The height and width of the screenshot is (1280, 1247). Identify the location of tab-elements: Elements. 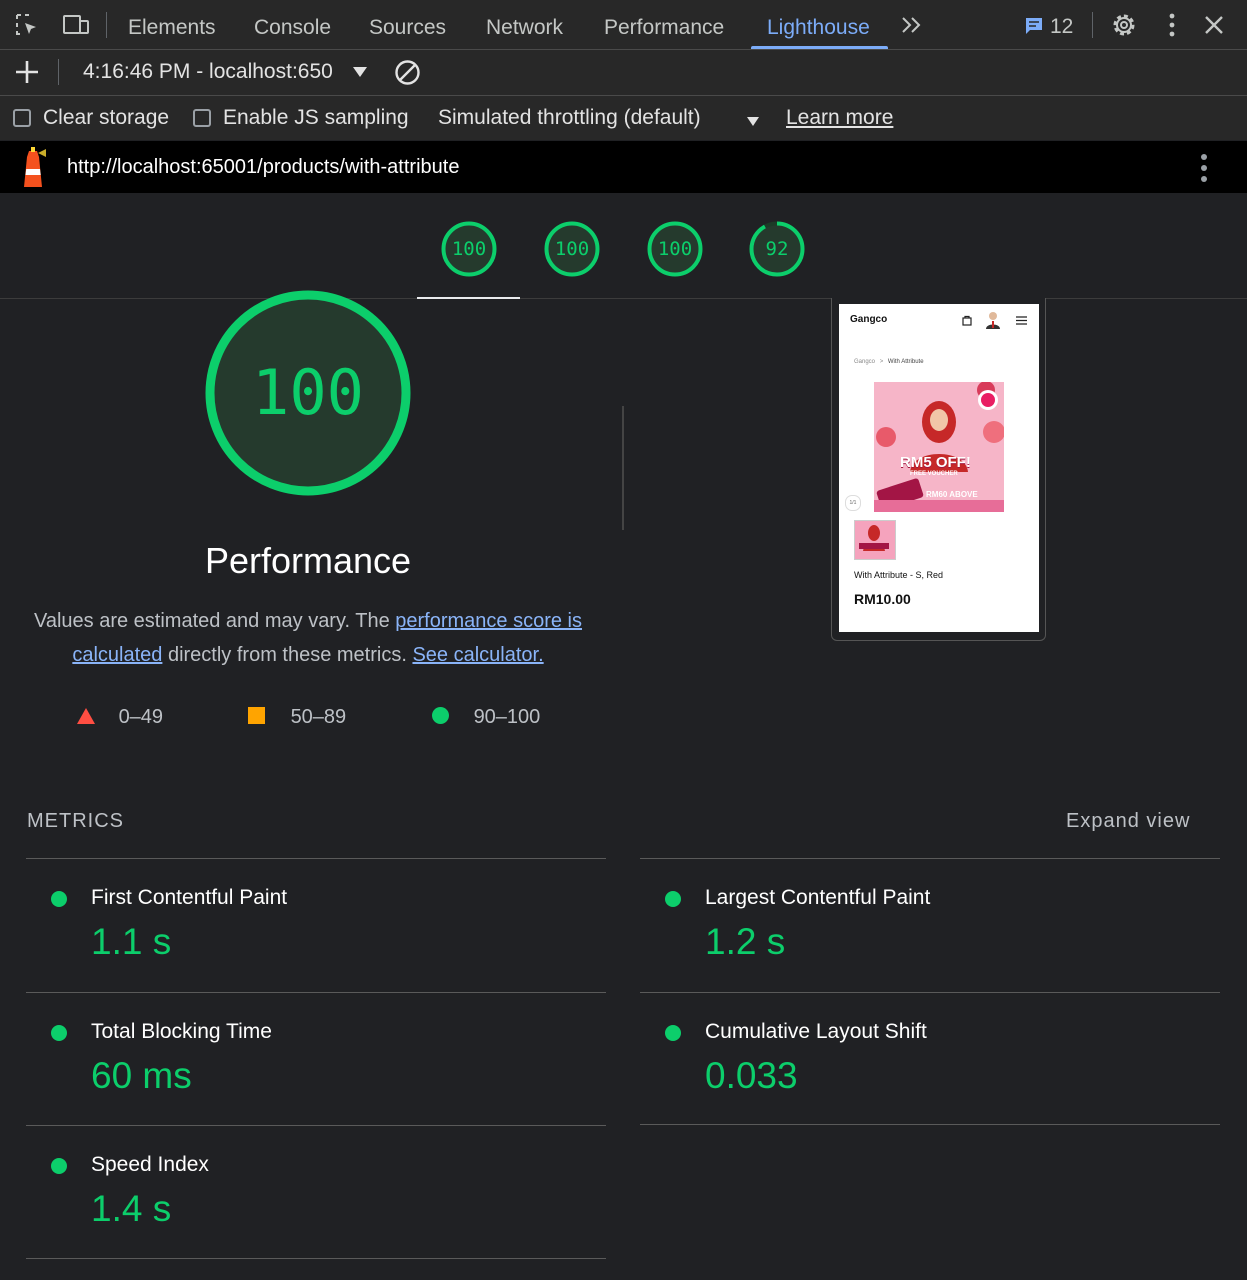
(172, 24).